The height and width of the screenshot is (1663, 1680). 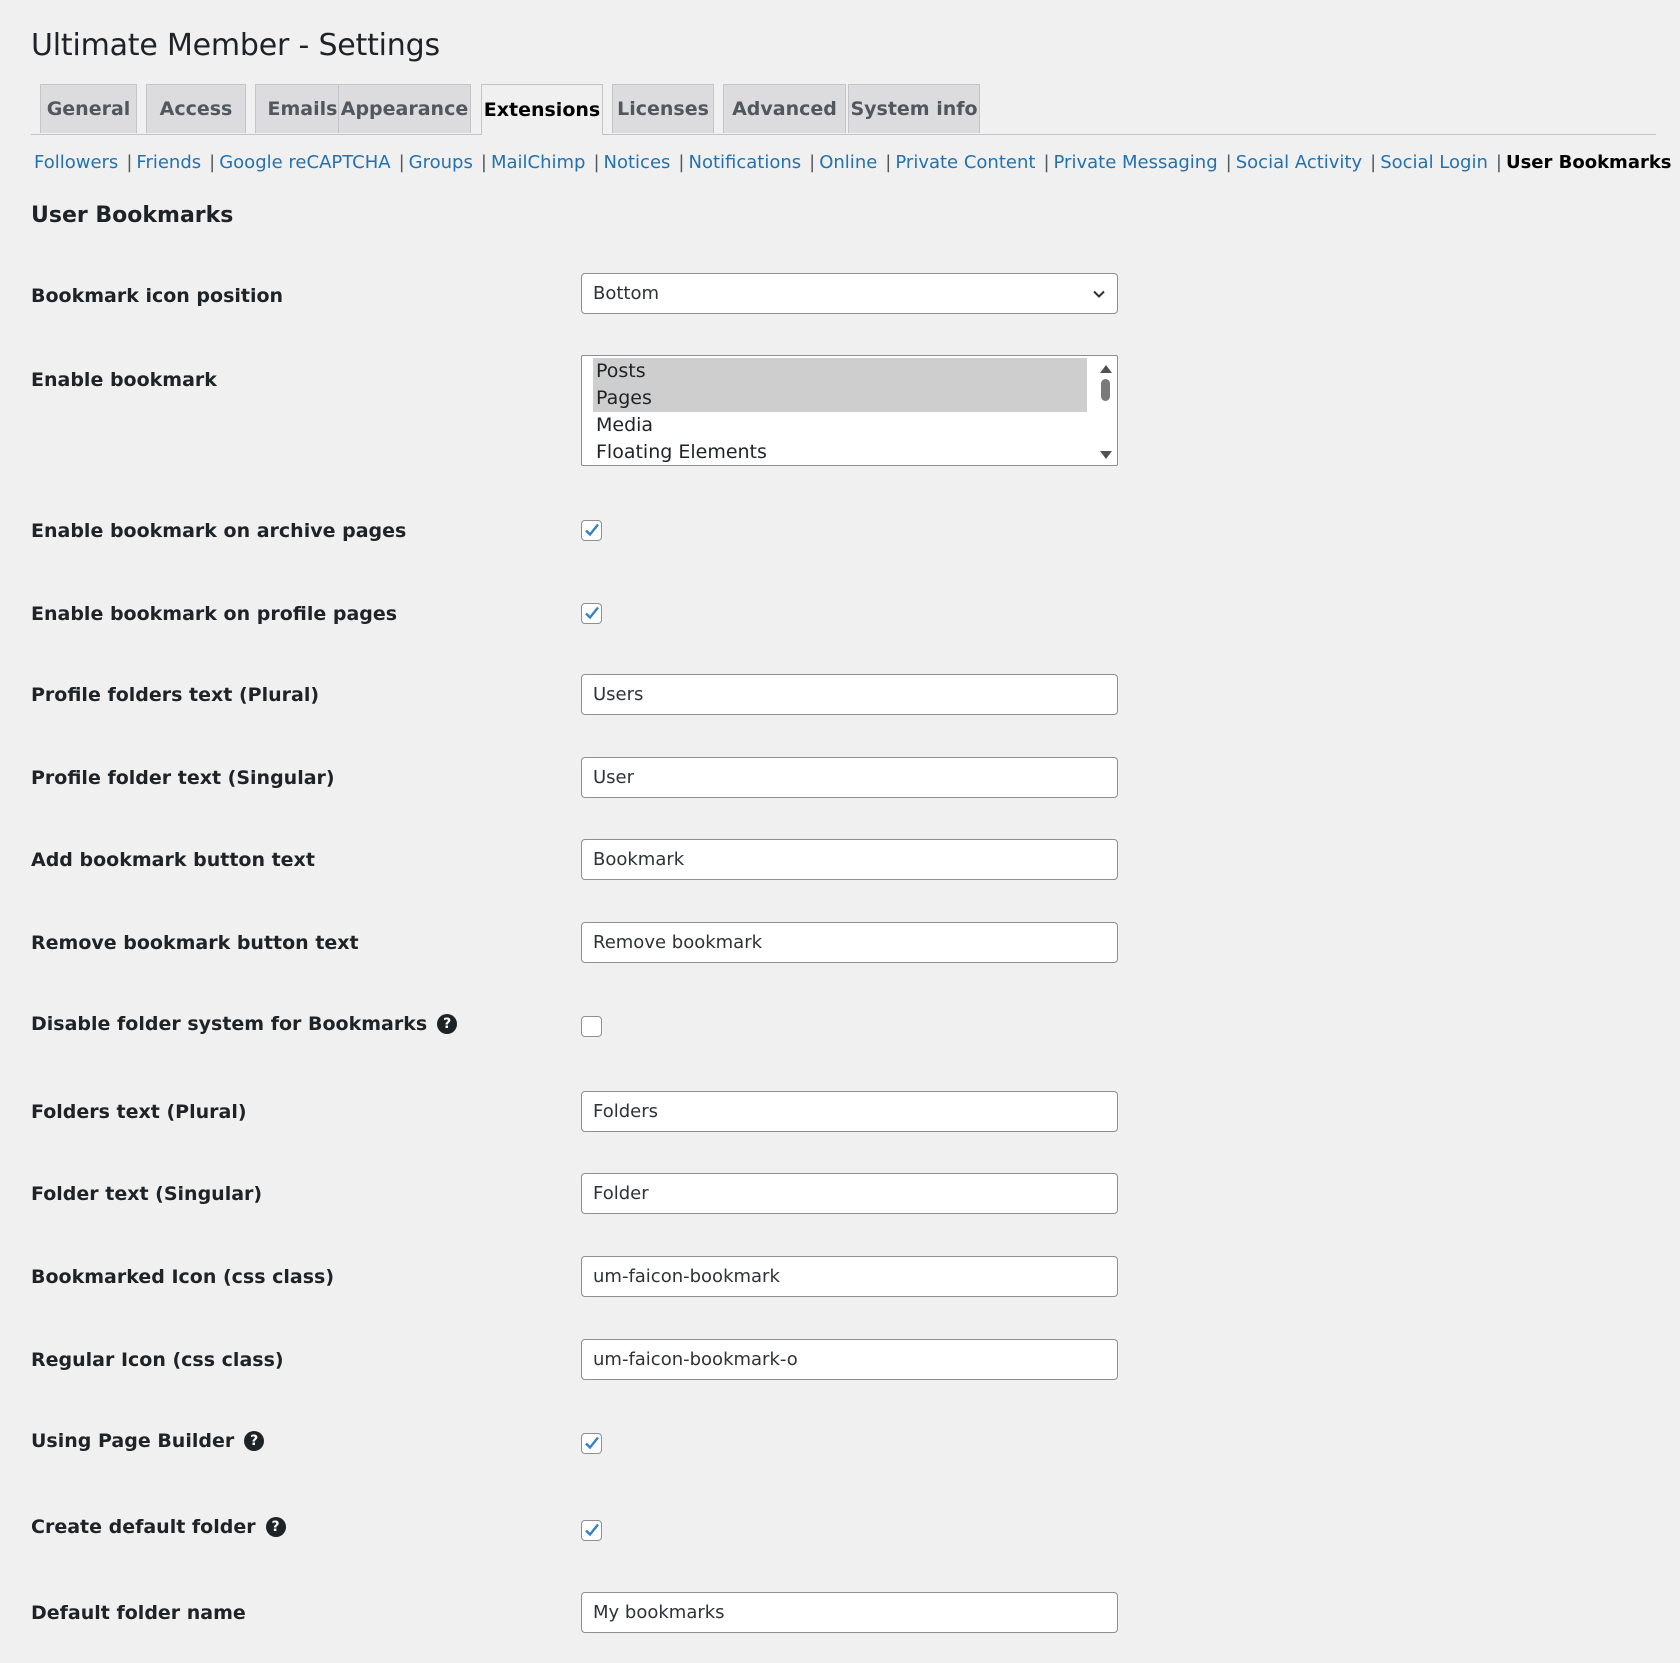 I want to click on profile-pages-checkbox, so click(x=591, y=613).